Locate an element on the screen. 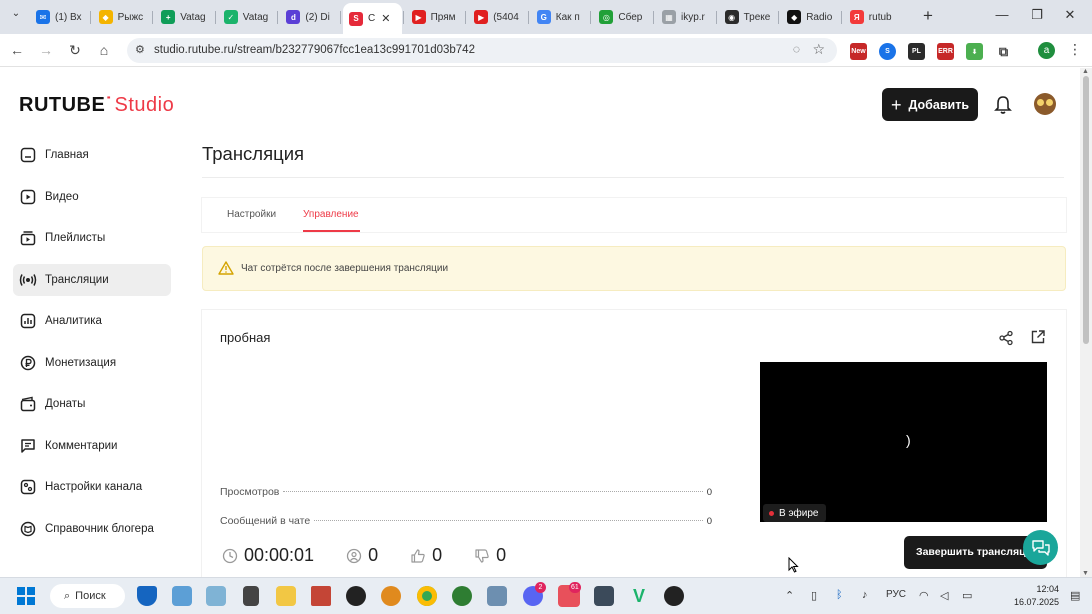  file-explorer-icon is located at coordinates (286, 596).